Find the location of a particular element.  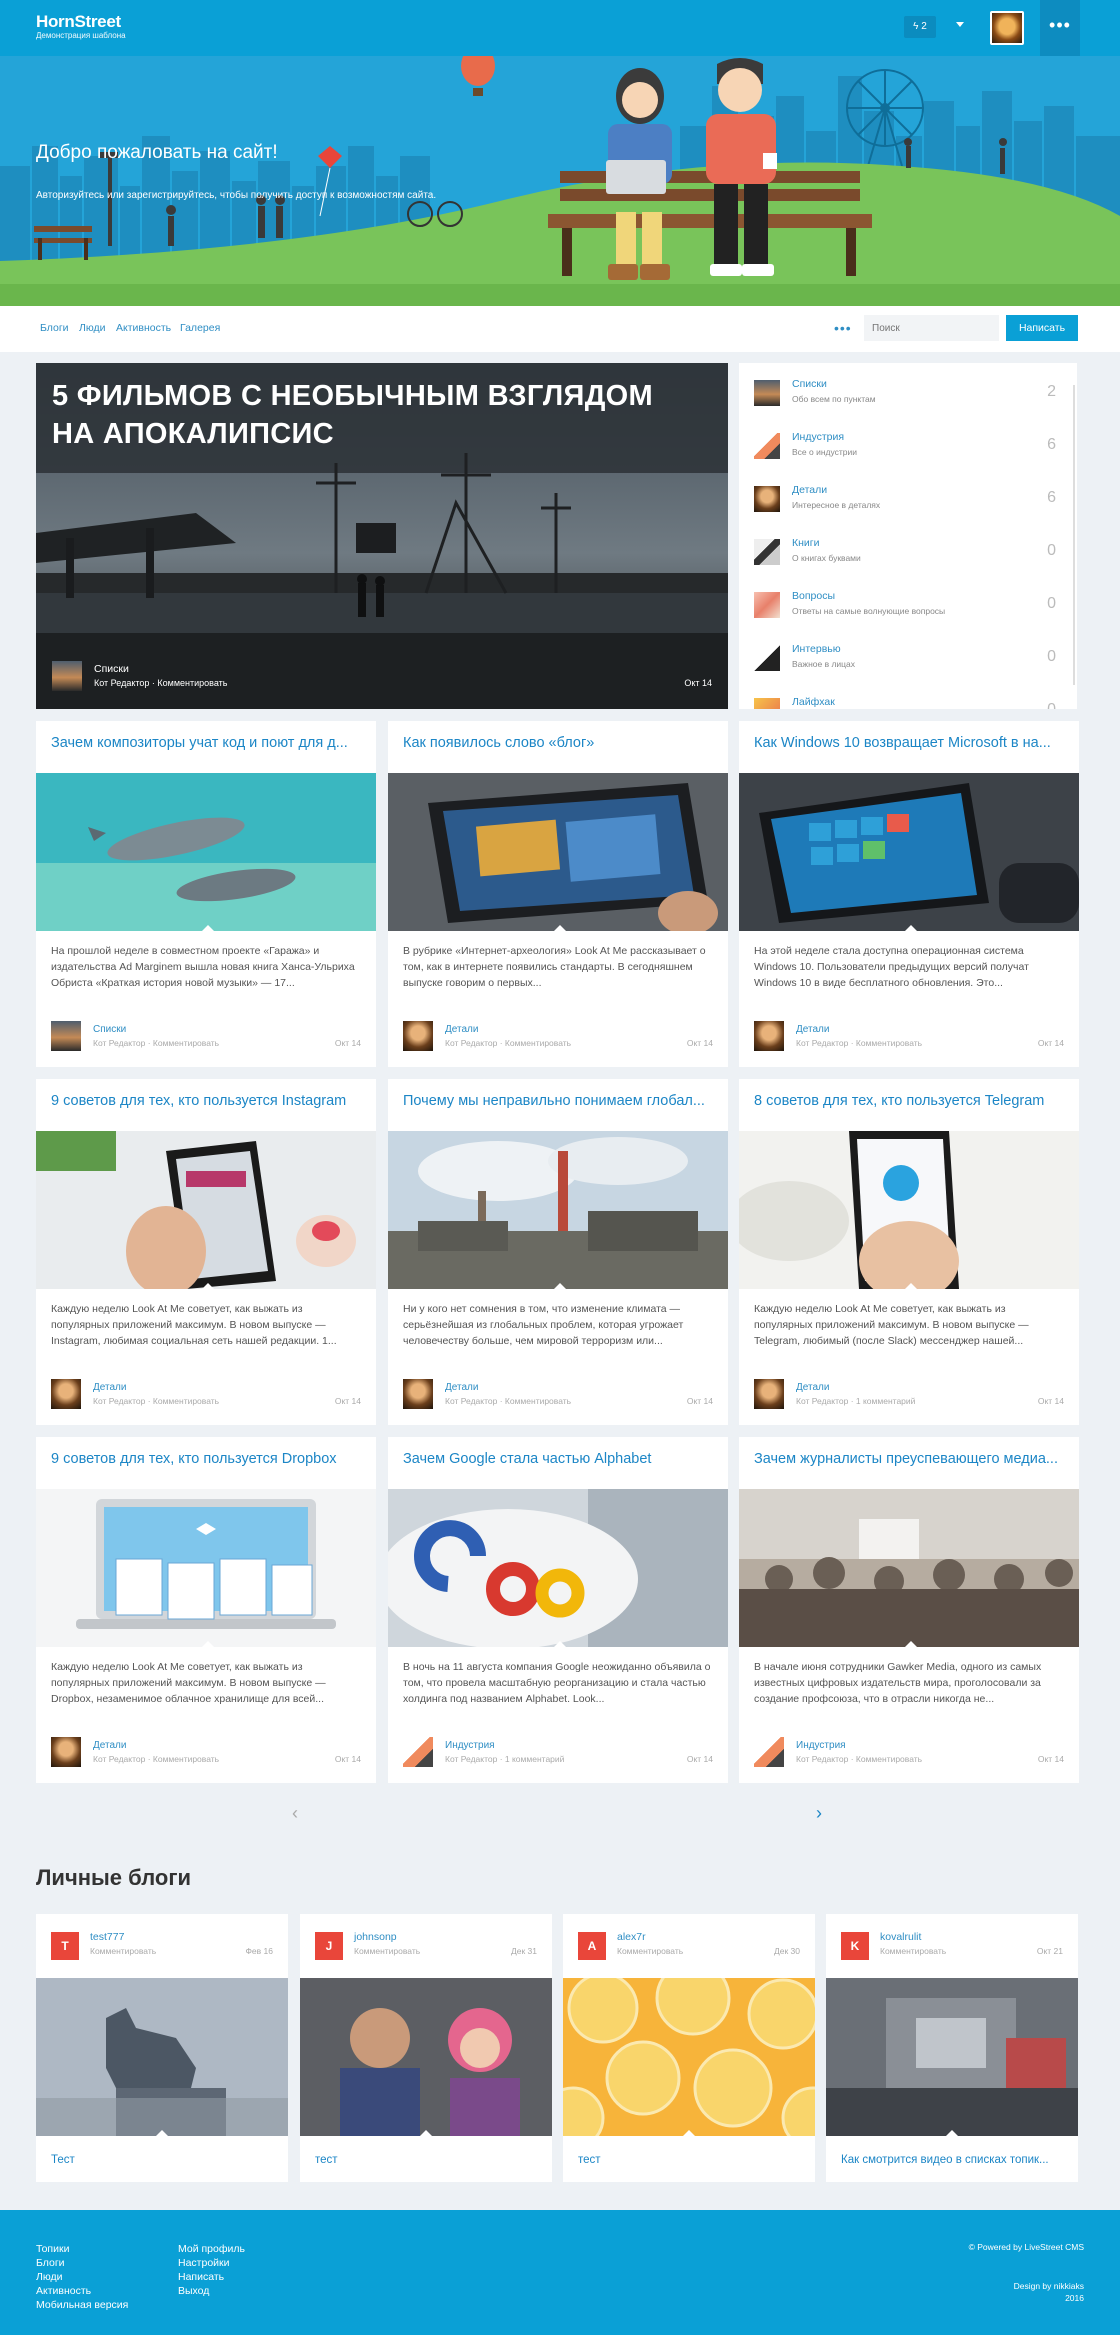

user-avatar: K is located at coordinates (855, 1946).